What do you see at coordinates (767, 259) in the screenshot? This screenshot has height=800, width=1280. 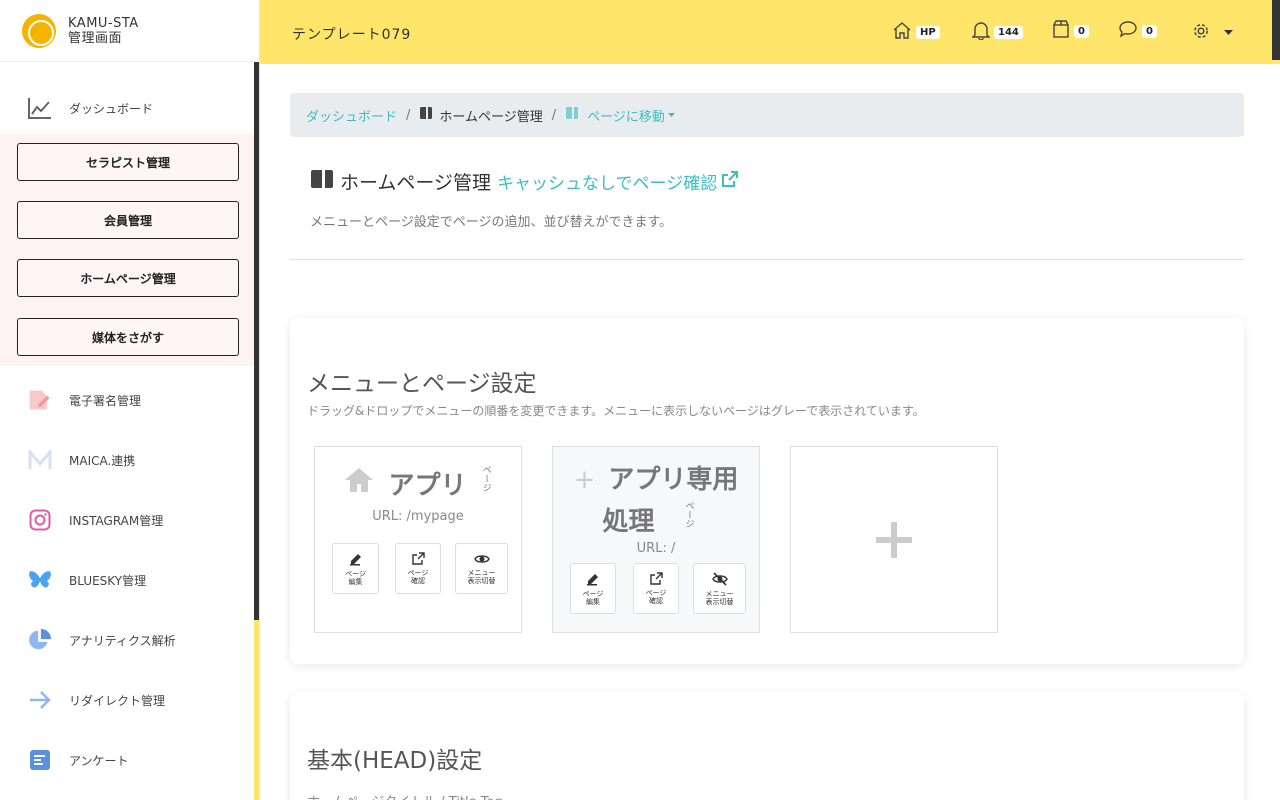 I see `divider` at bounding box center [767, 259].